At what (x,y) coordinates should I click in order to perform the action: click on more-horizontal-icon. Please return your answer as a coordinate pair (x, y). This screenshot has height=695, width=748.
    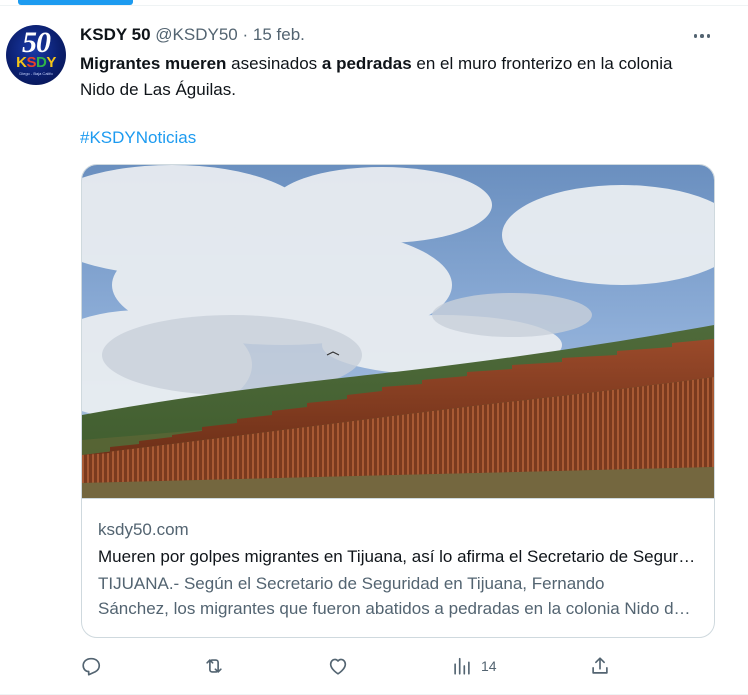
    Looking at the image, I should click on (695, 36).